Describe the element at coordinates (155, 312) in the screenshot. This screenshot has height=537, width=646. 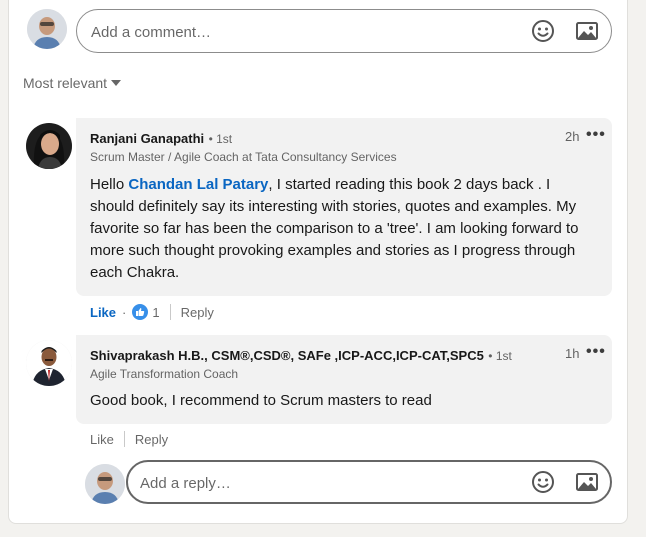
I see `reaction-count: 1` at that location.